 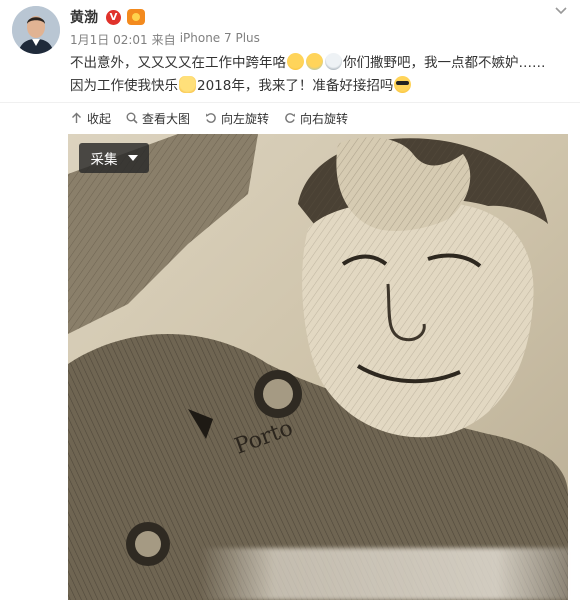 What do you see at coordinates (295, 86) in the screenshot?
I see `post-text-segment: 2018年，我来了！准备好接招吗` at bounding box center [295, 86].